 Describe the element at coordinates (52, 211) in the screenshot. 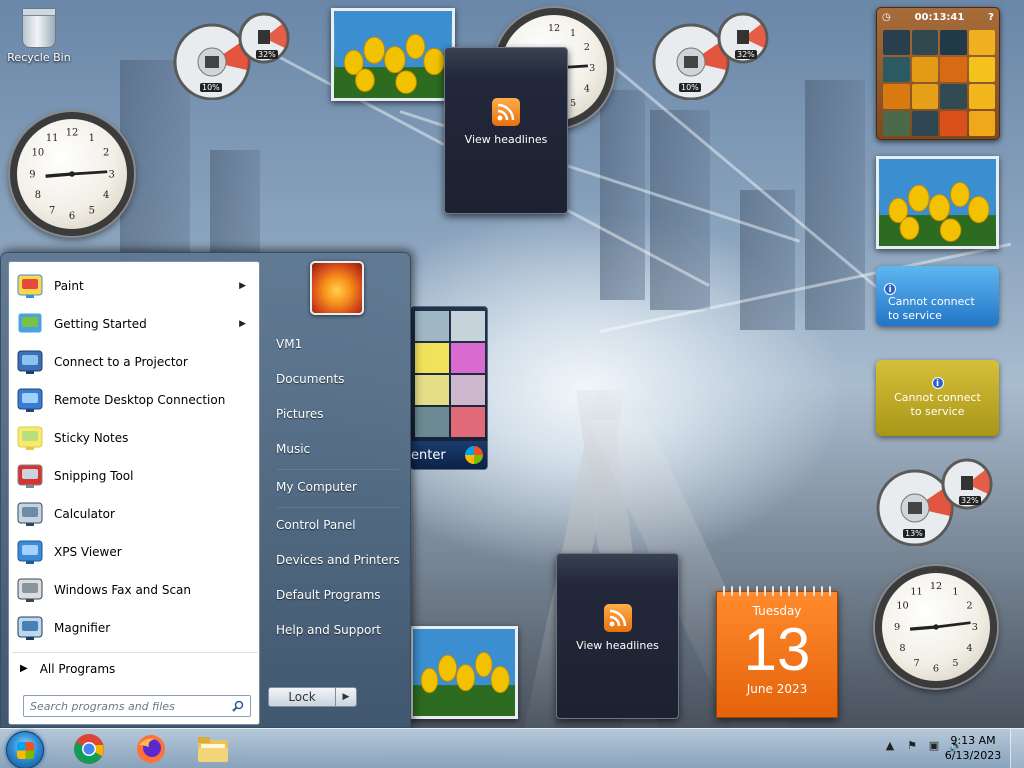

I see `svg-text: 7` at that location.